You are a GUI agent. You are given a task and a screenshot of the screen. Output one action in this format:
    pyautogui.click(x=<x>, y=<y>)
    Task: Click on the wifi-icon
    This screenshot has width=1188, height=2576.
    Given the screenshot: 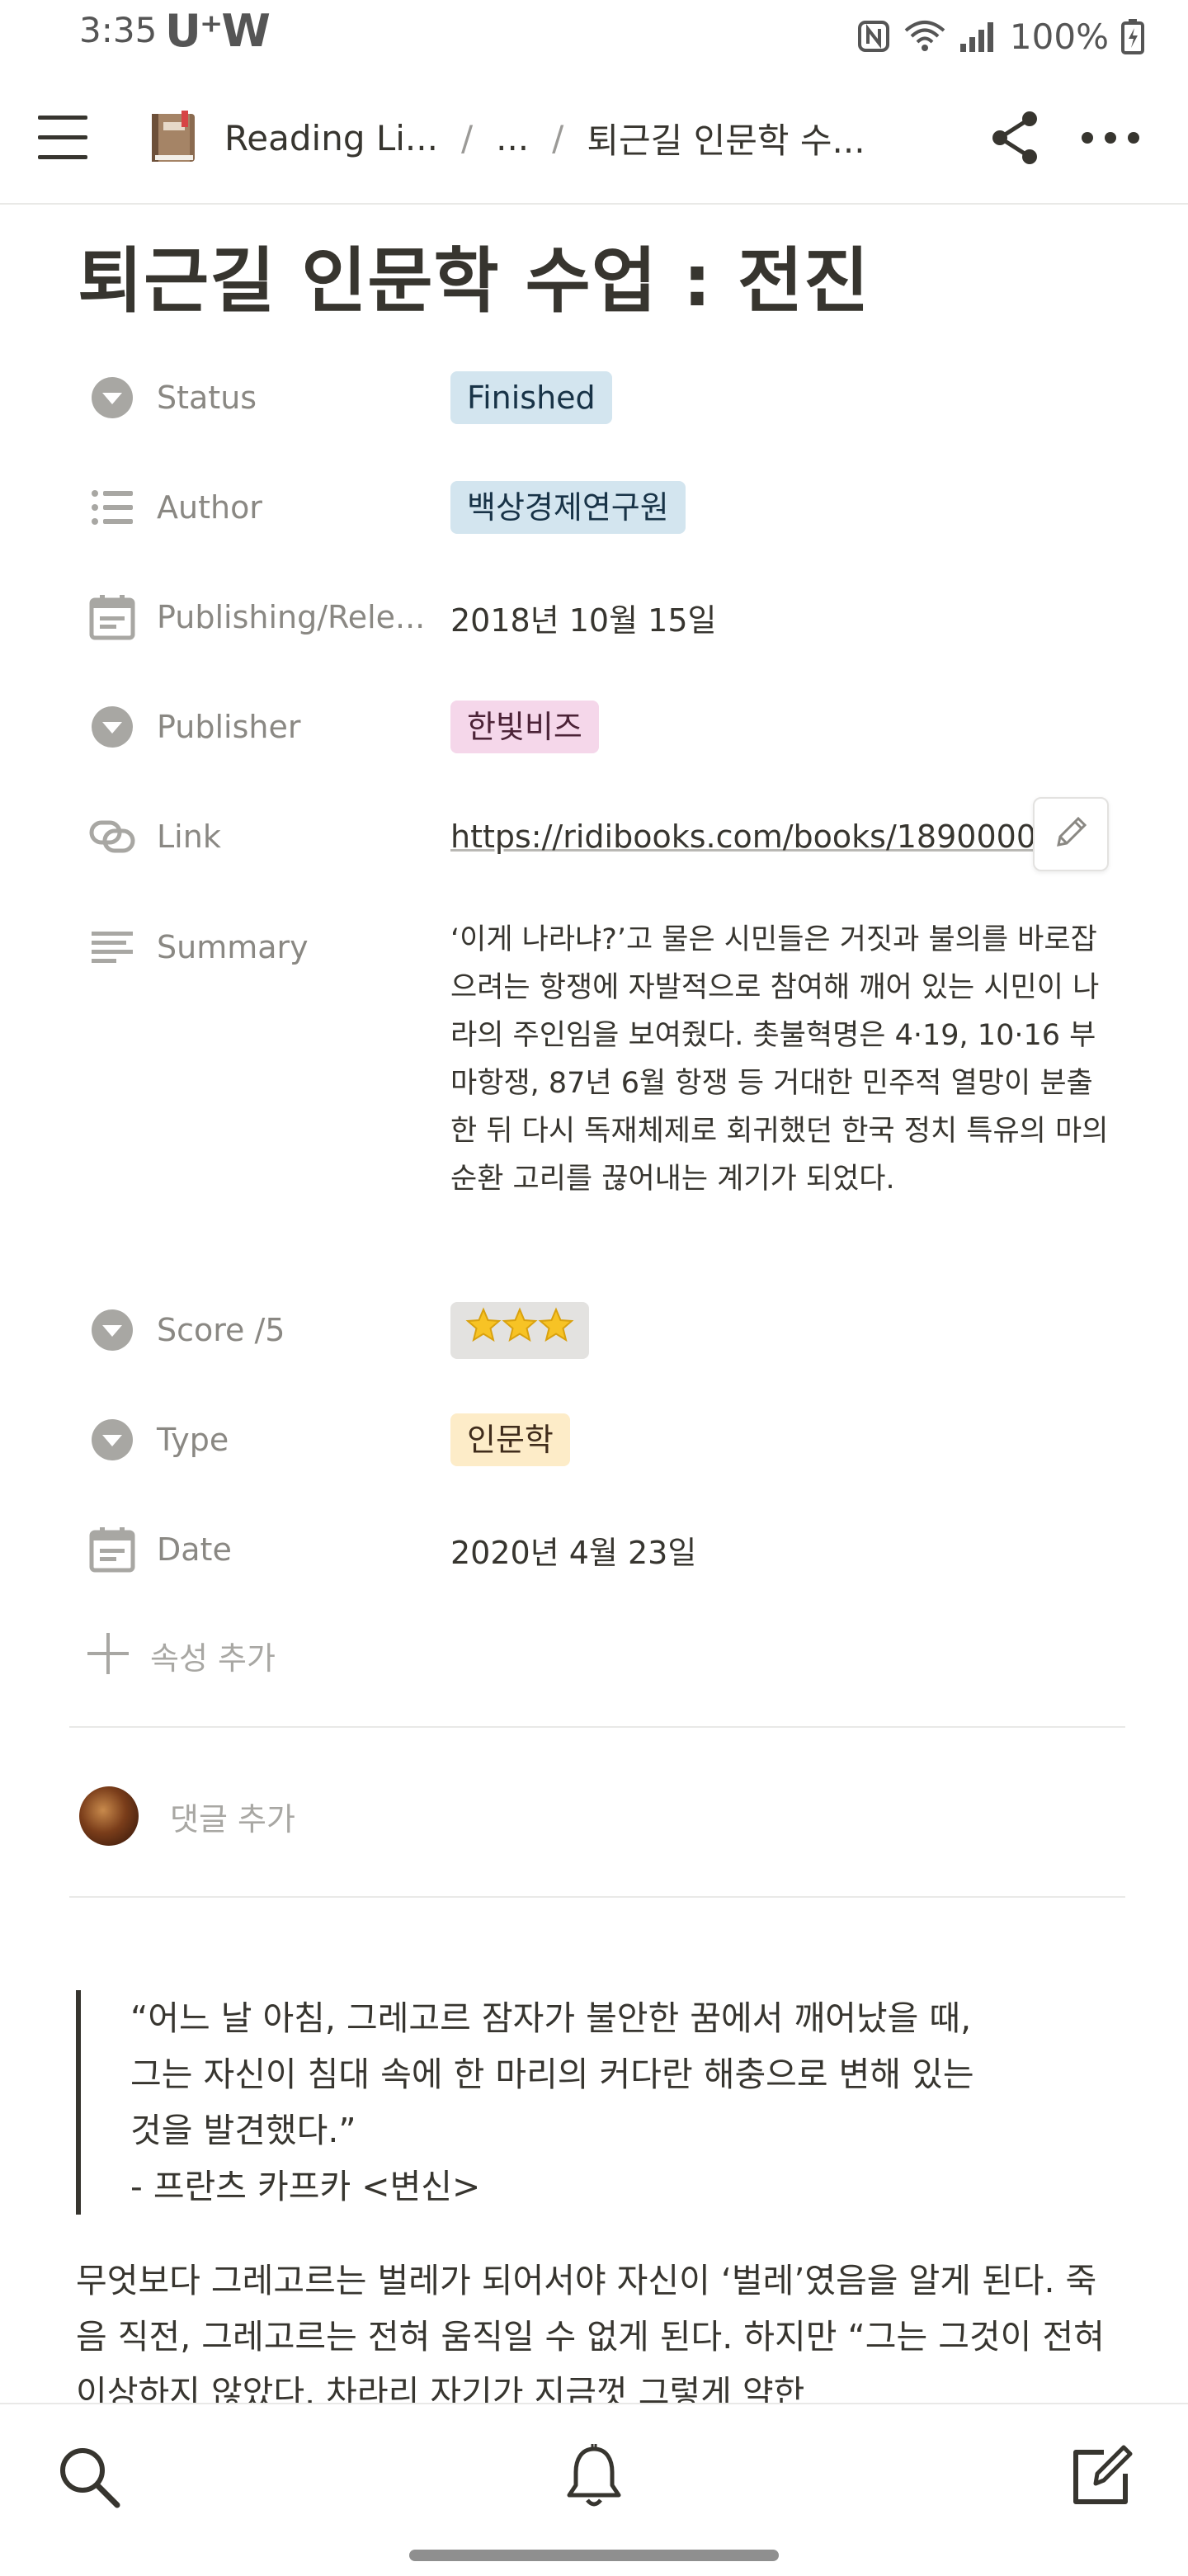 What is the action you would take?
    pyautogui.click(x=925, y=36)
    